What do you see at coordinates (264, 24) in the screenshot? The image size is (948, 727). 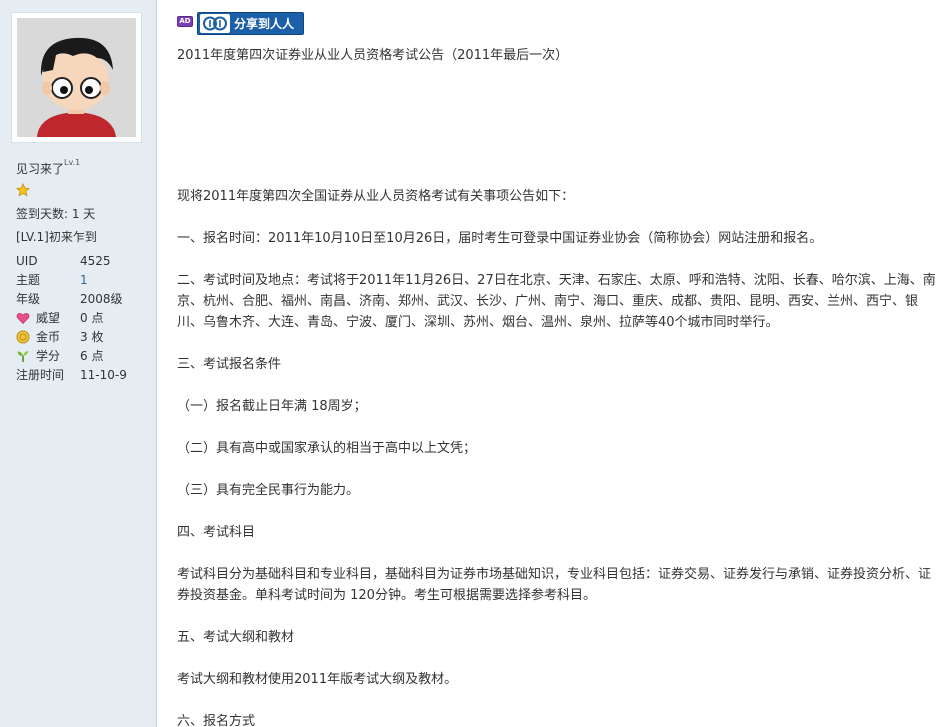 I see `share-label: 分享到人人` at bounding box center [264, 24].